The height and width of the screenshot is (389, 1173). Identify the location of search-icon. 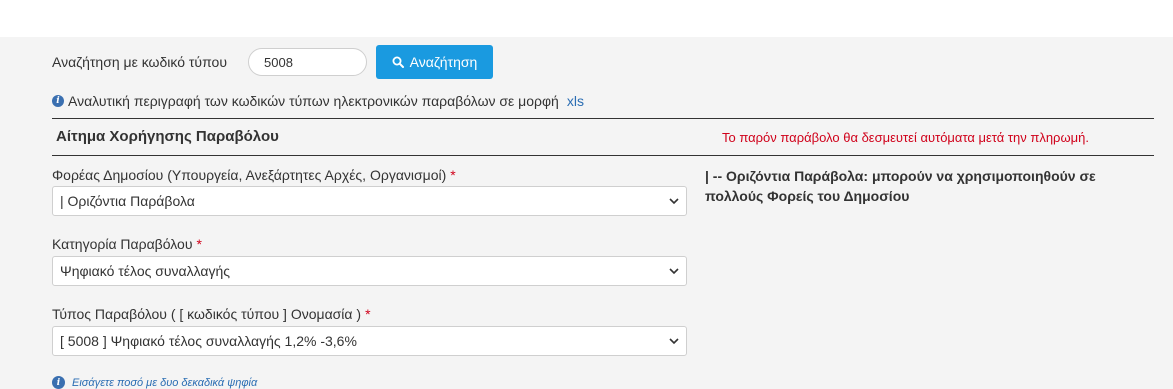
(398, 62).